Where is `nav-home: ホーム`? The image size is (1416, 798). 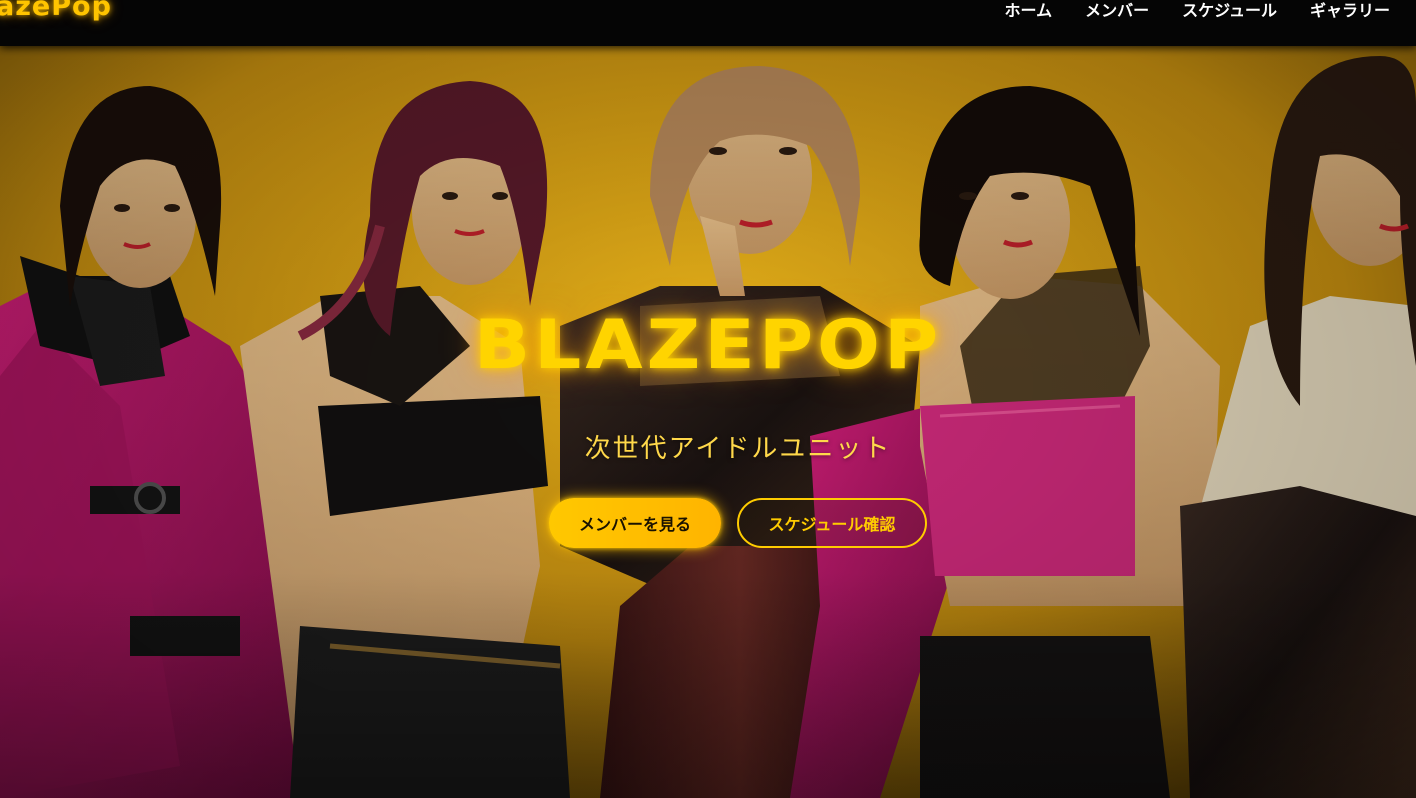
nav-home: ホーム is located at coordinates (1029, 10).